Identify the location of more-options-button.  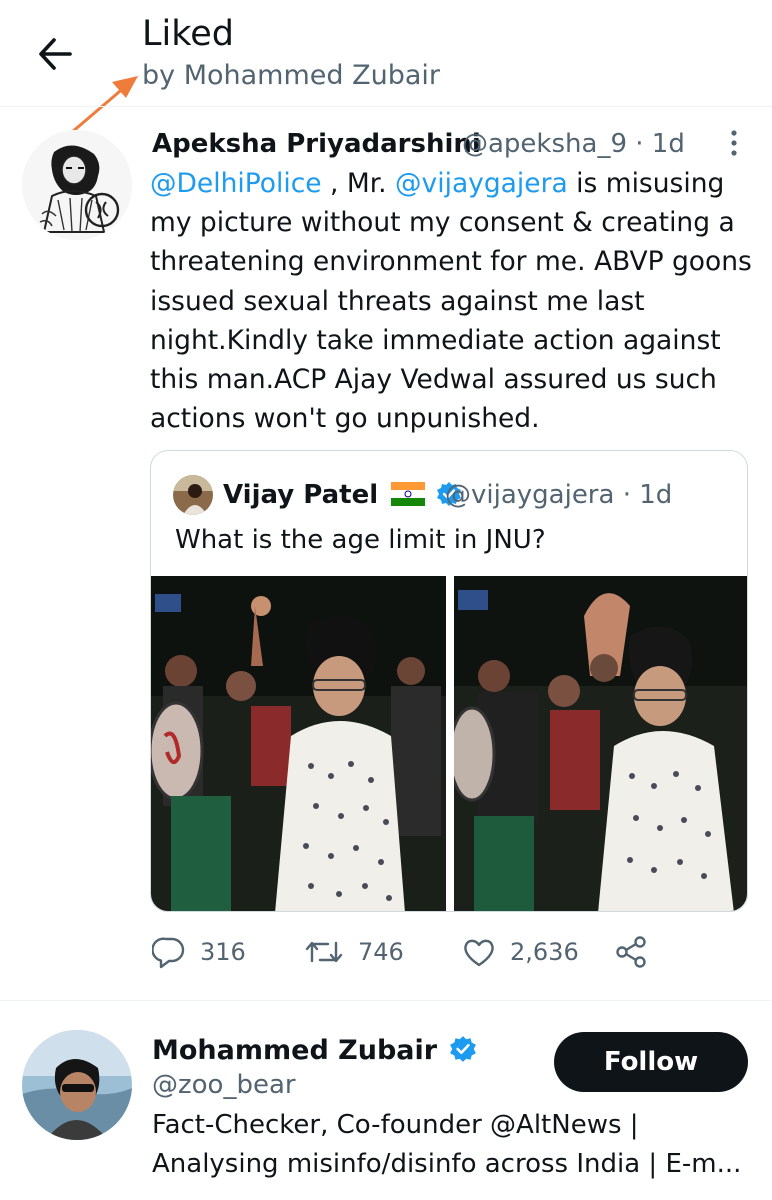
(734, 143).